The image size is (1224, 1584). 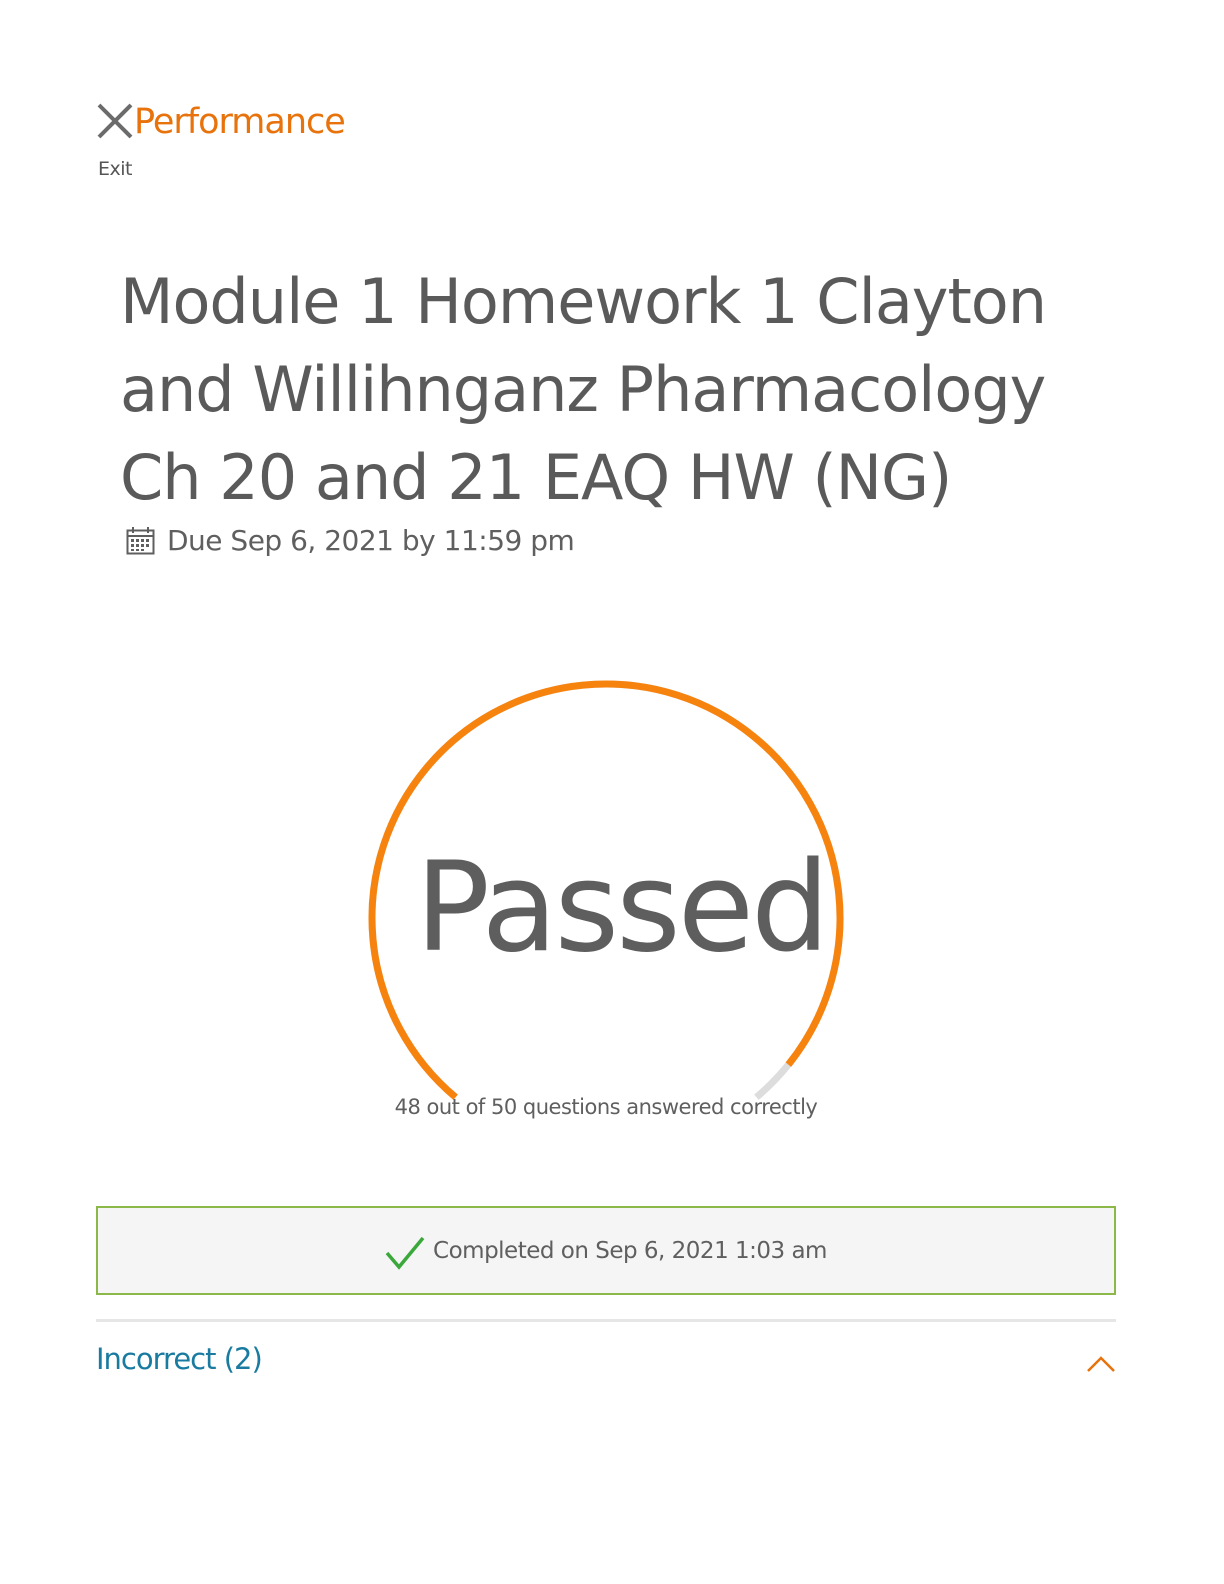 I want to click on incorrect-section-label: Incorrect (2), so click(x=179, y=1359).